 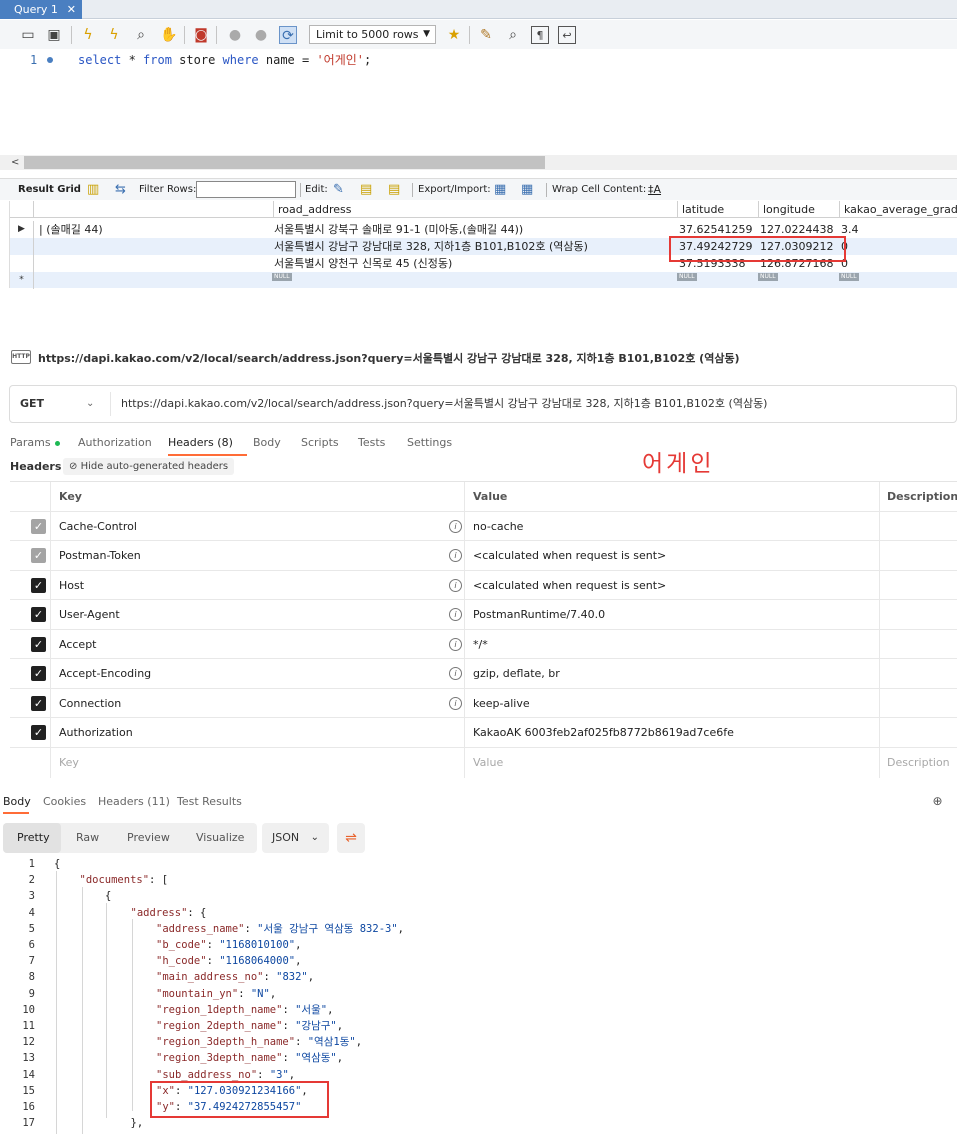 What do you see at coordinates (35, 443) in the screenshot?
I see `tab-params: Params` at bounding box center [35, 443].